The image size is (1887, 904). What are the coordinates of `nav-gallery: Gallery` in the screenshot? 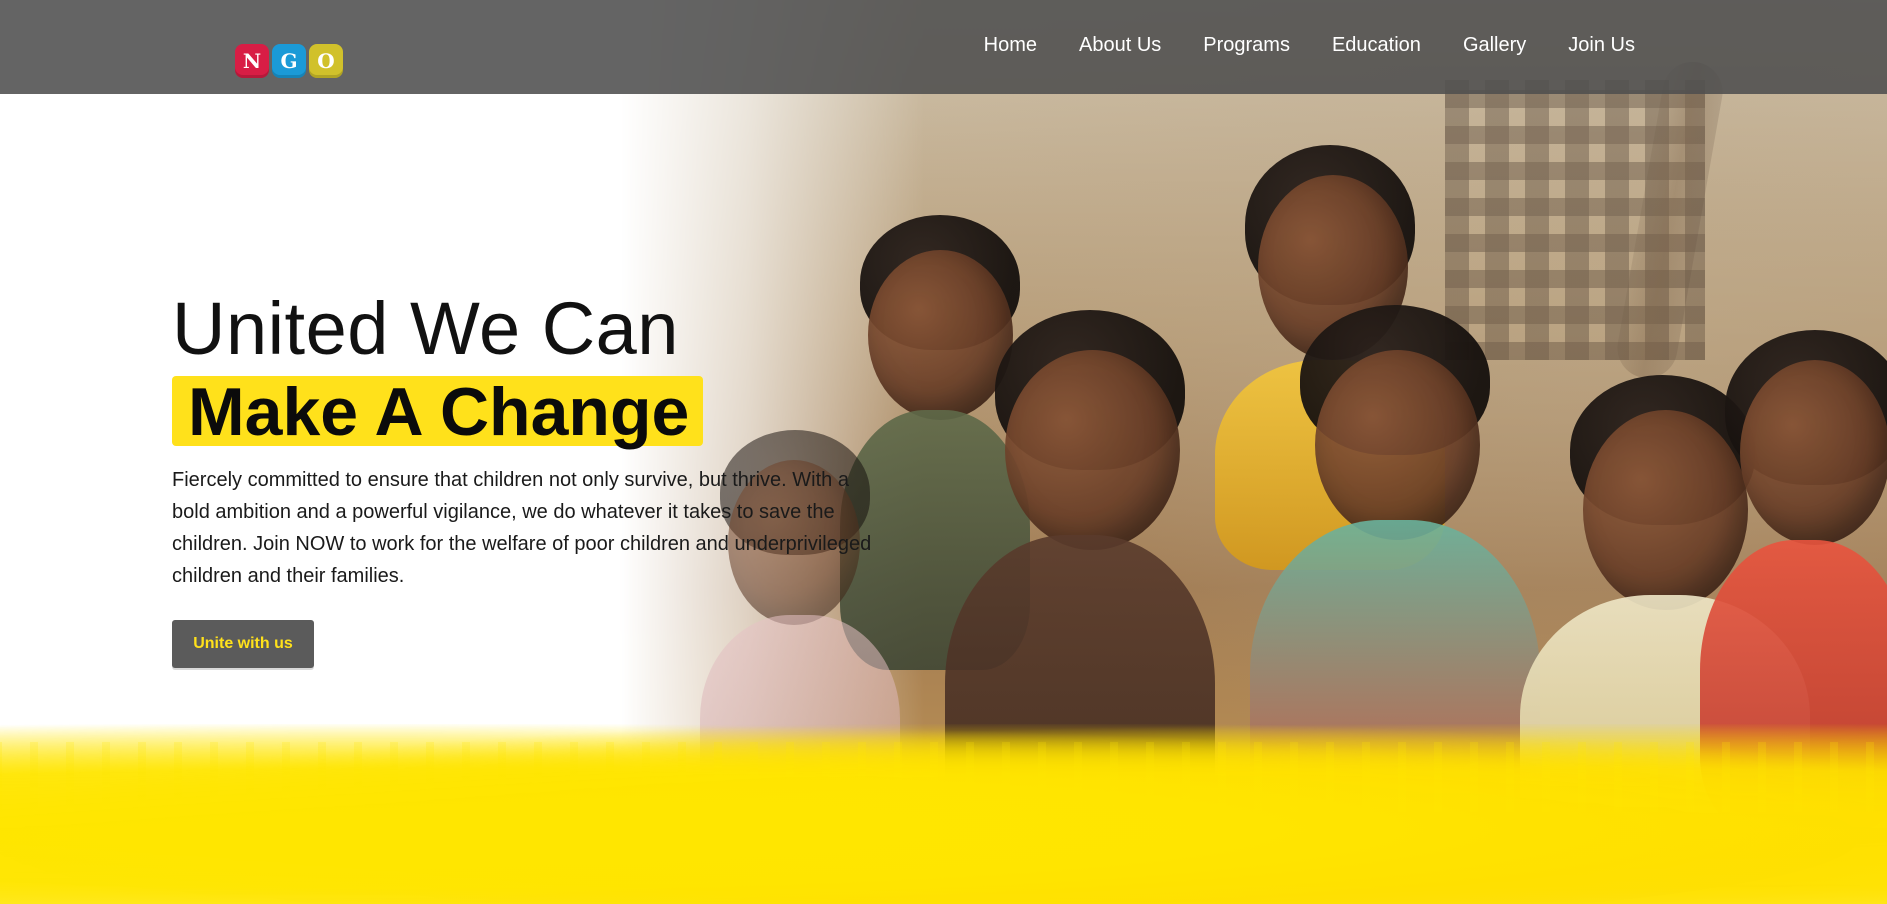 It's located at (1494, 45).